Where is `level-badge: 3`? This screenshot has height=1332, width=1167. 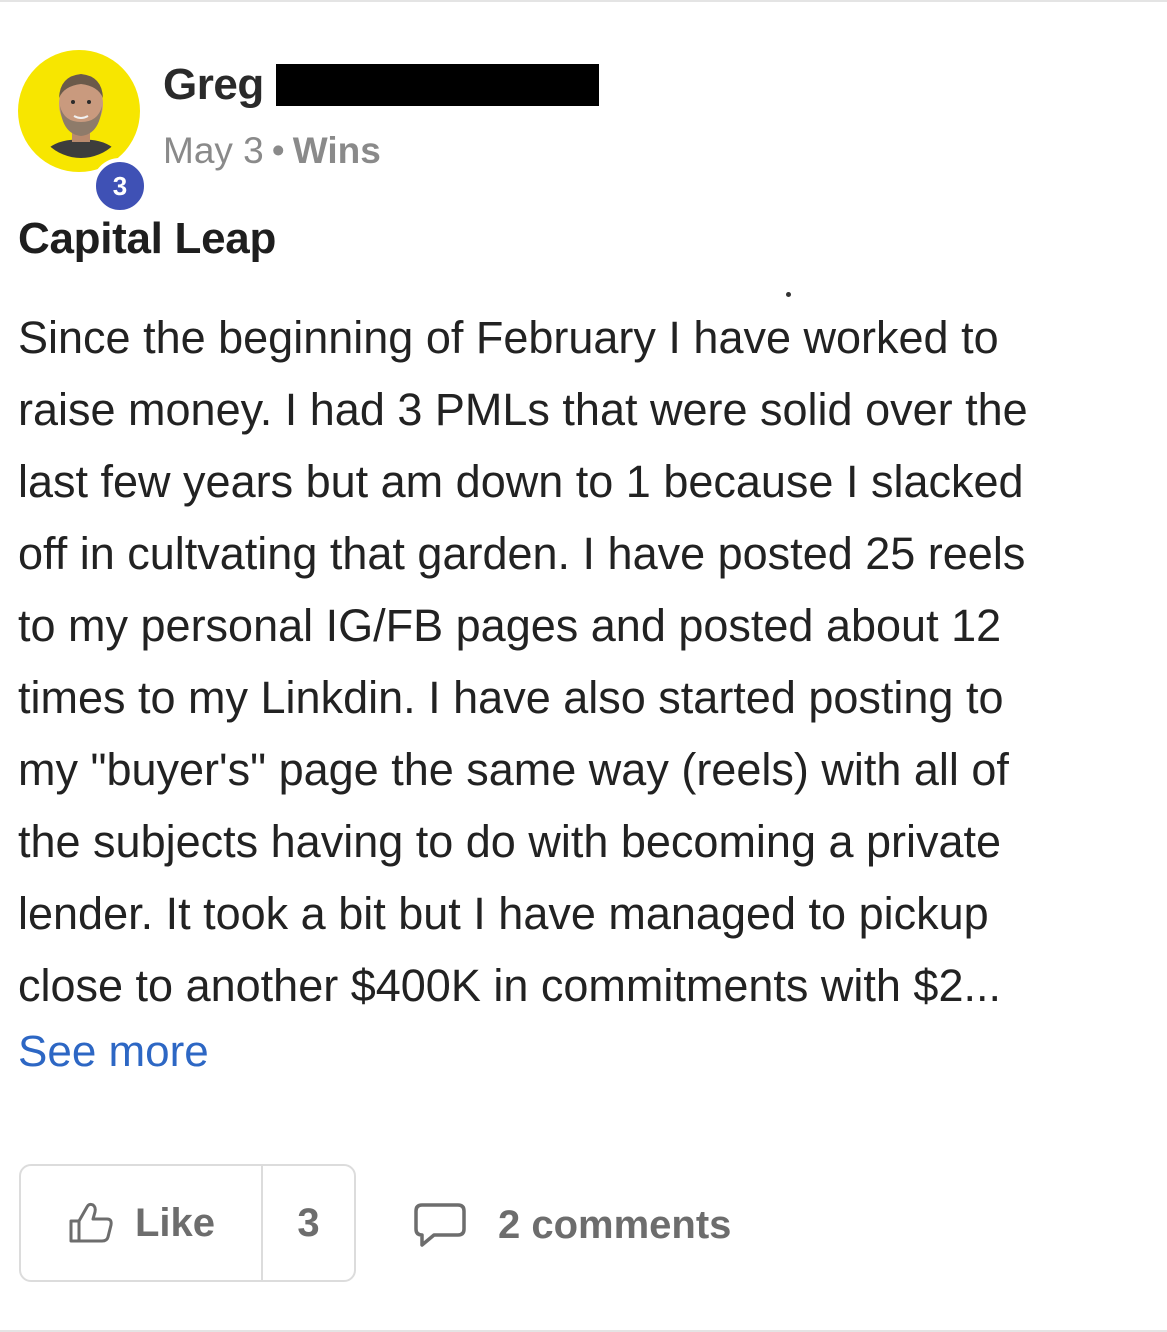
level-badge: 3 is located at coordinates (120, 186).